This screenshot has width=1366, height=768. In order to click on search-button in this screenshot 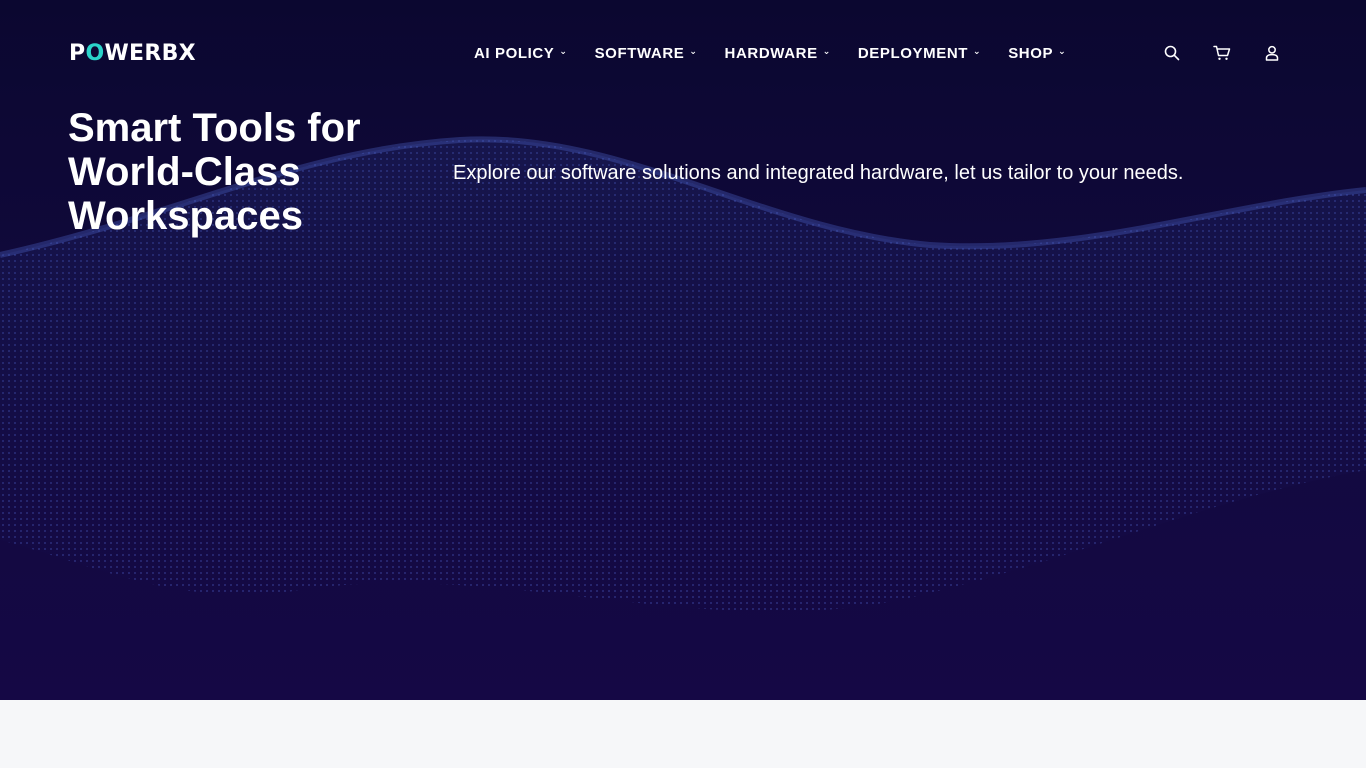, I will do `click(1172, 53)`.